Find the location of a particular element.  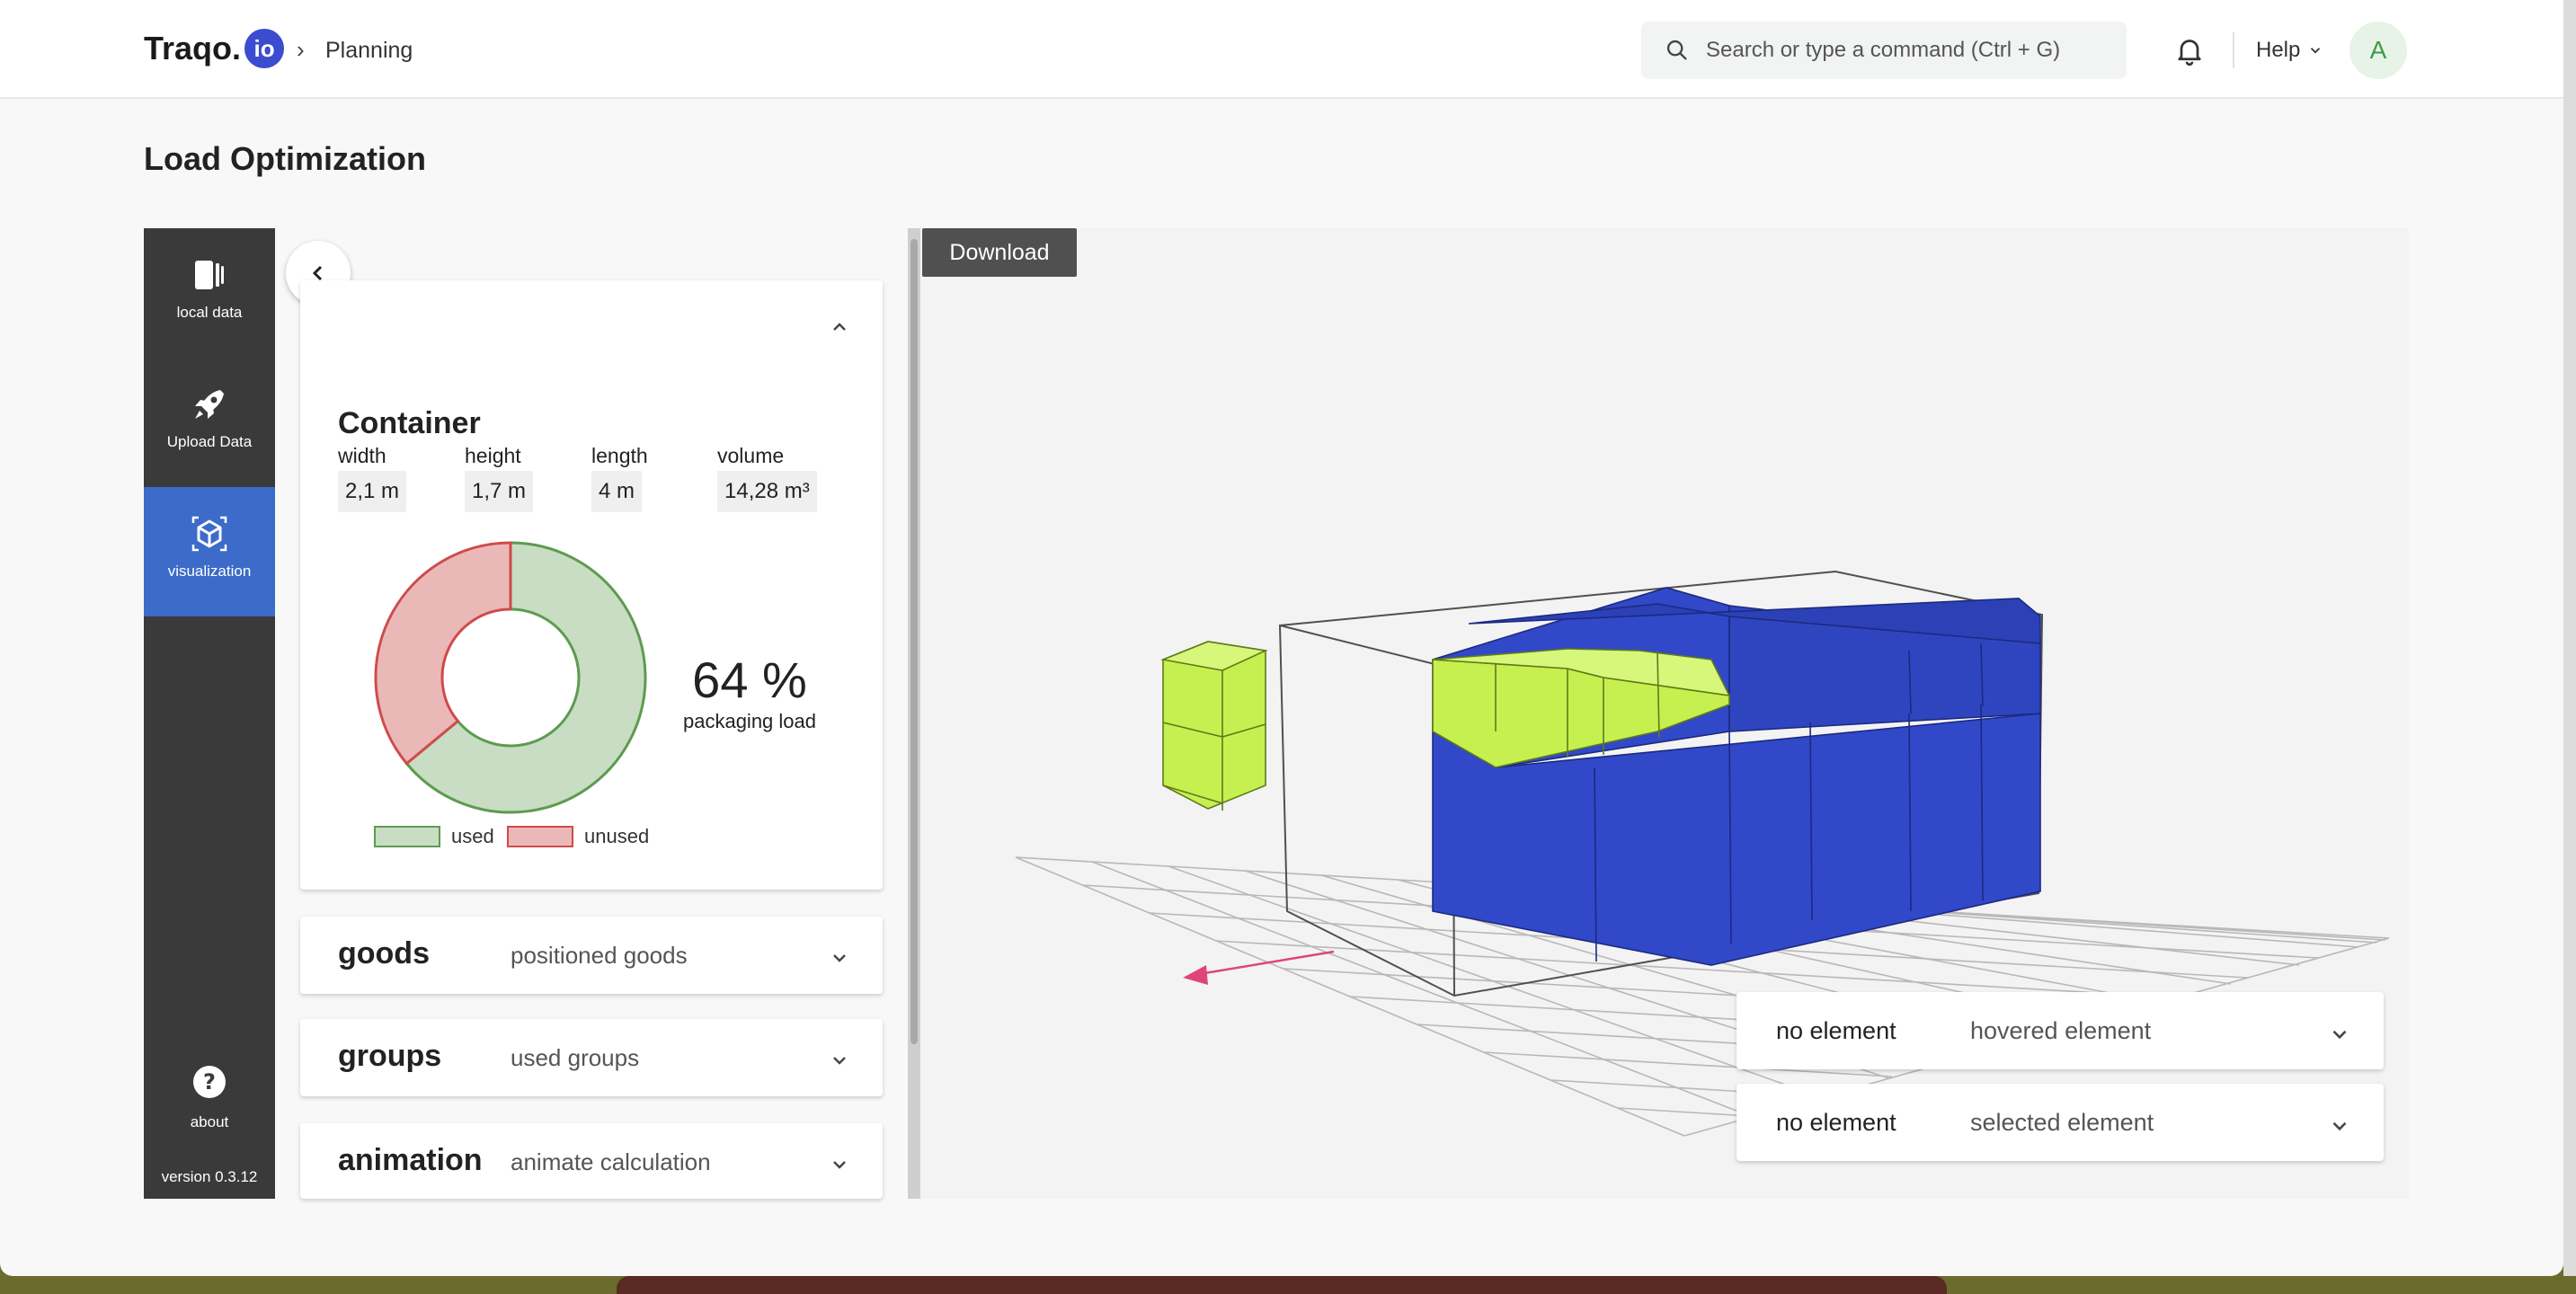

load-label: packaging load is located at coordinates (749, 721).